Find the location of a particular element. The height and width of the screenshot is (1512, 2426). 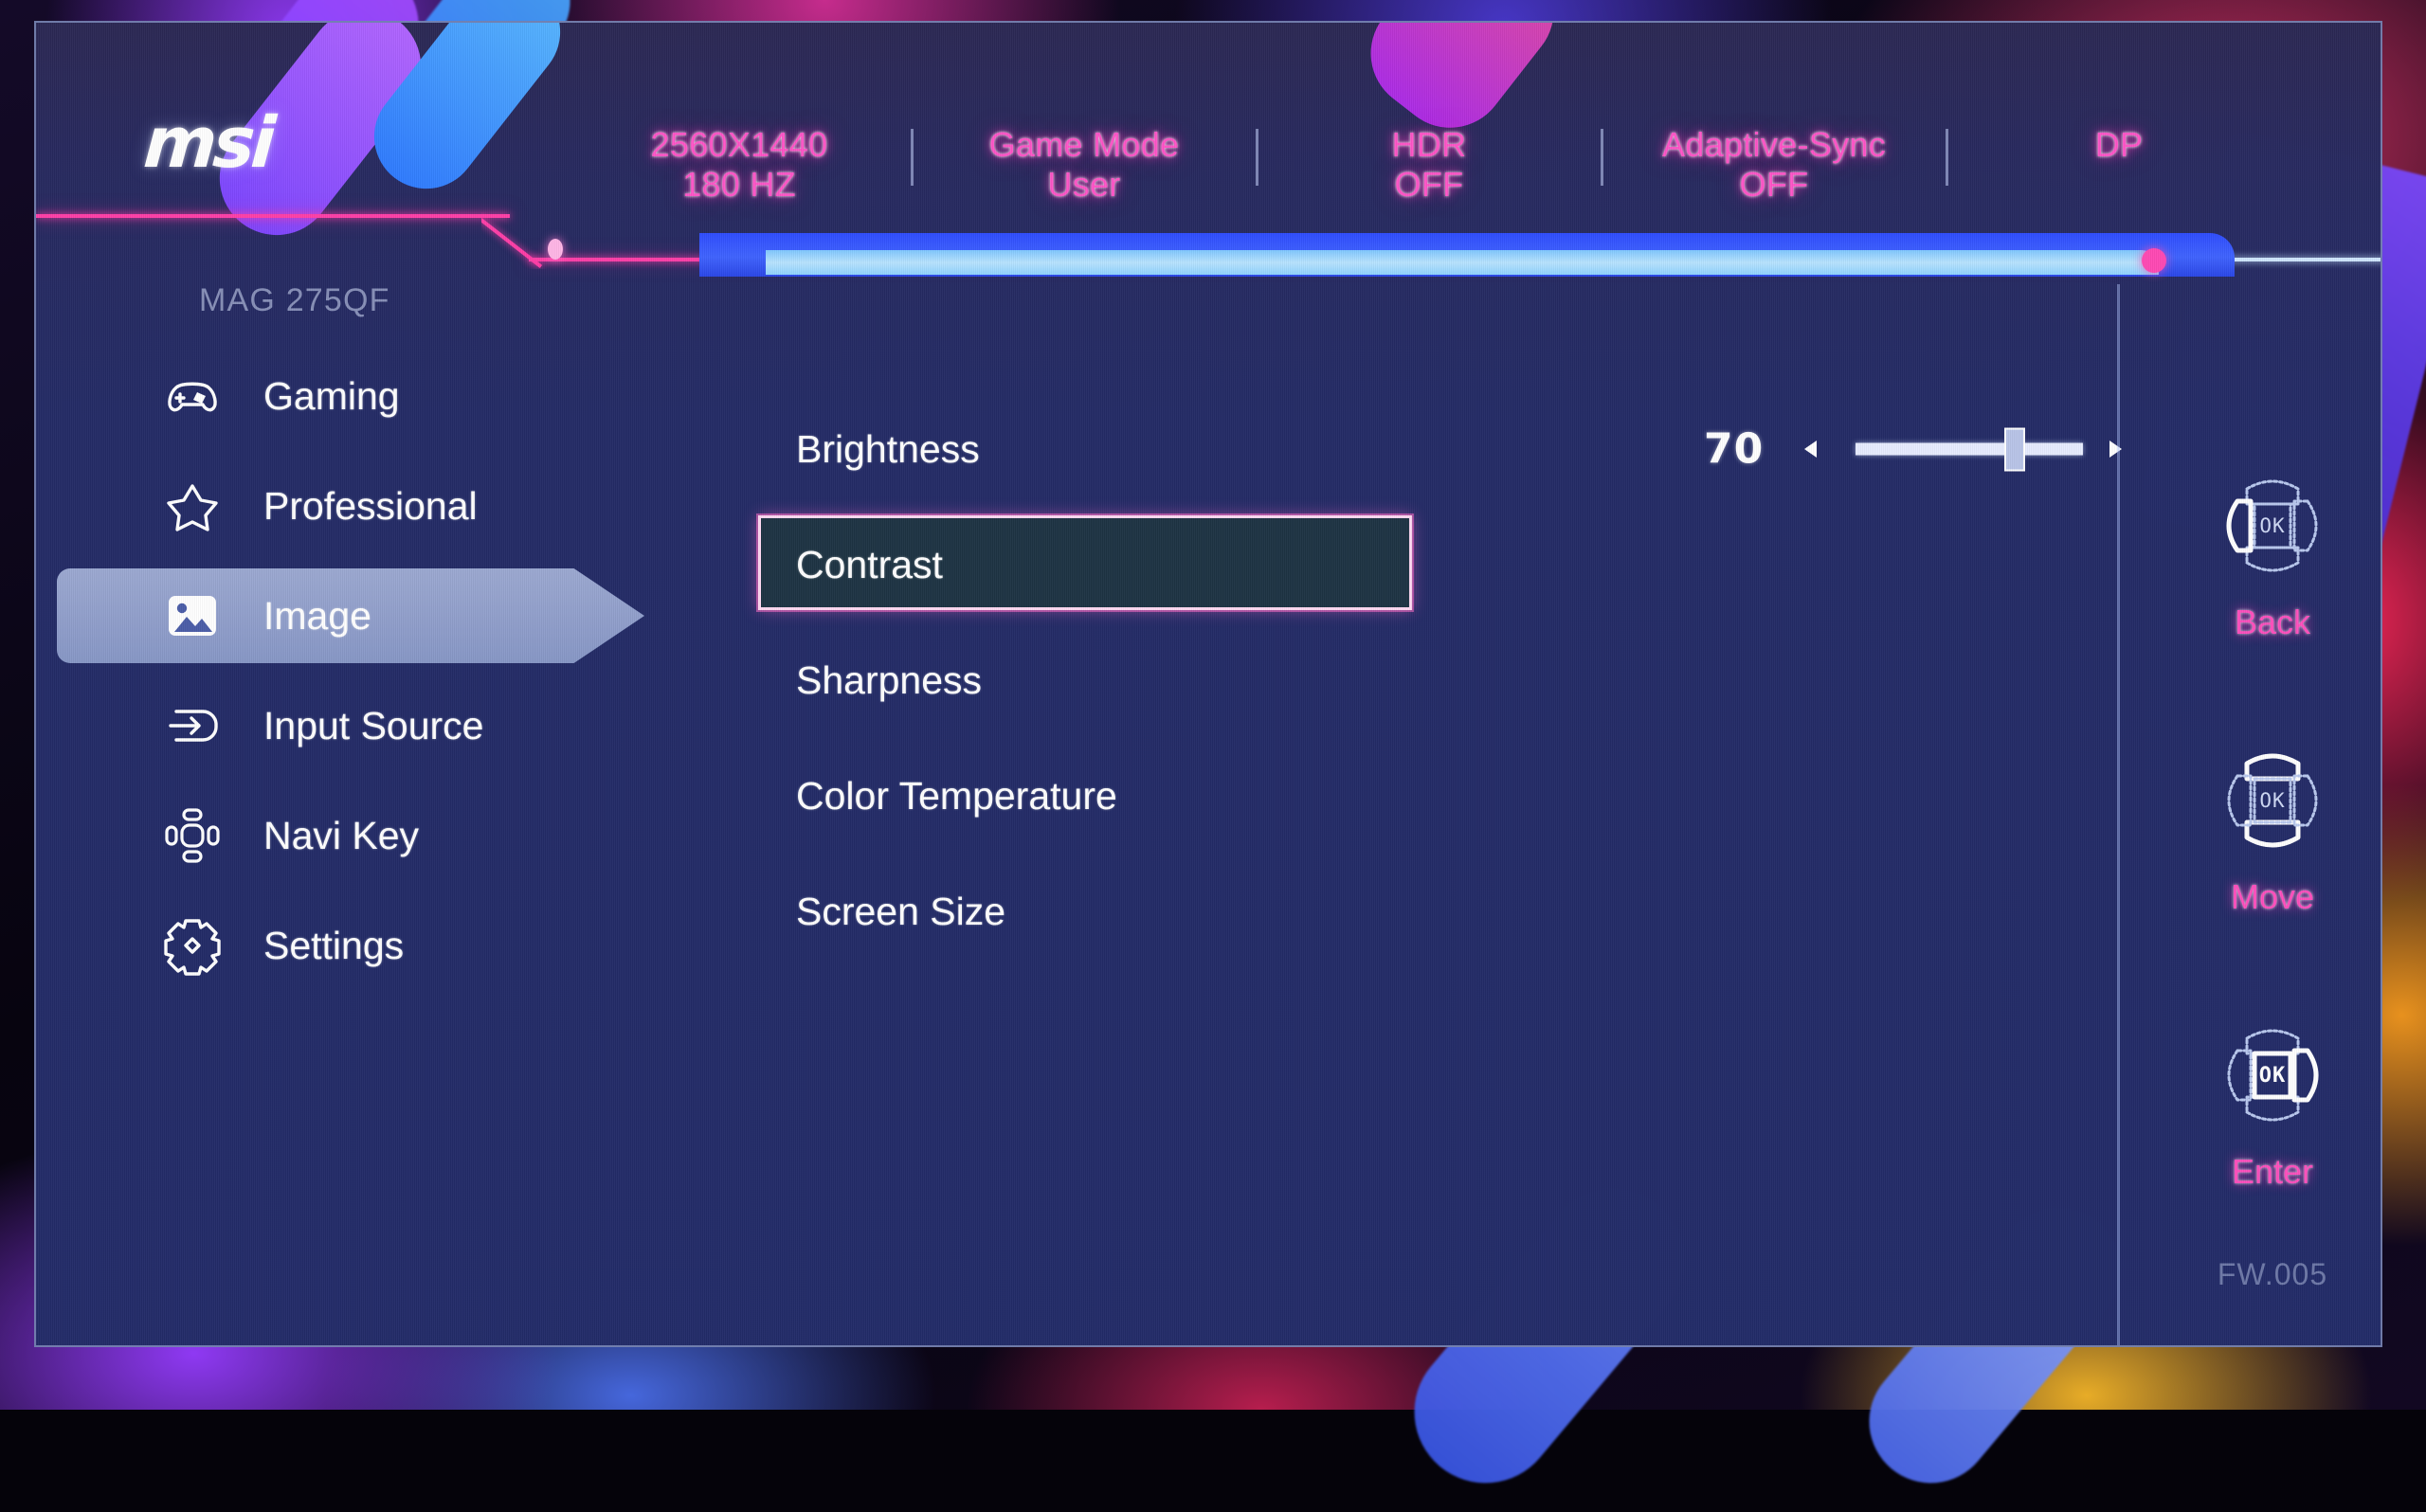

nav-hint-back: OK Back is located at coordinates (2272, 551).